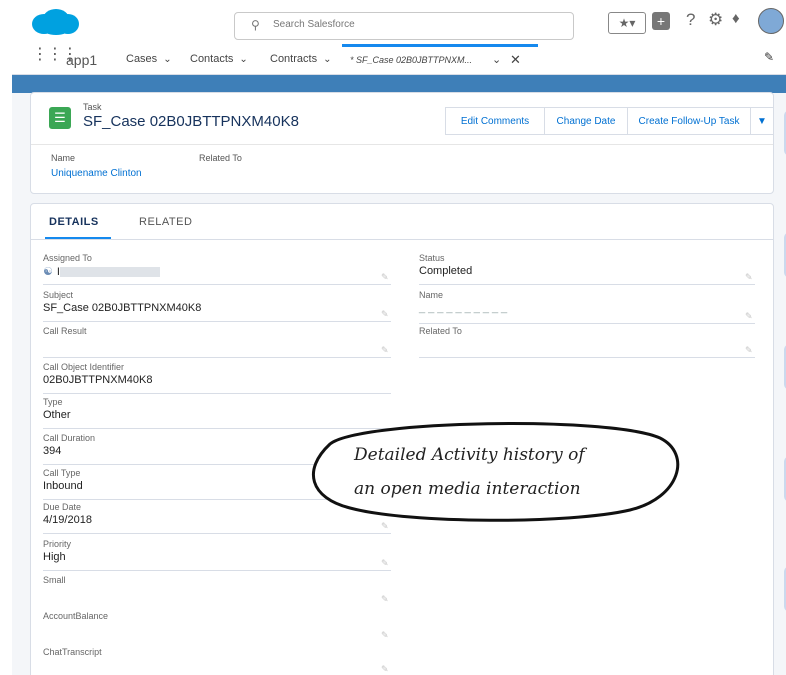 The width and height of the screenshot is (786, 675). Describe the element at coordinates (399, 84) in the screenshot. I see `brand-banner` at that location.